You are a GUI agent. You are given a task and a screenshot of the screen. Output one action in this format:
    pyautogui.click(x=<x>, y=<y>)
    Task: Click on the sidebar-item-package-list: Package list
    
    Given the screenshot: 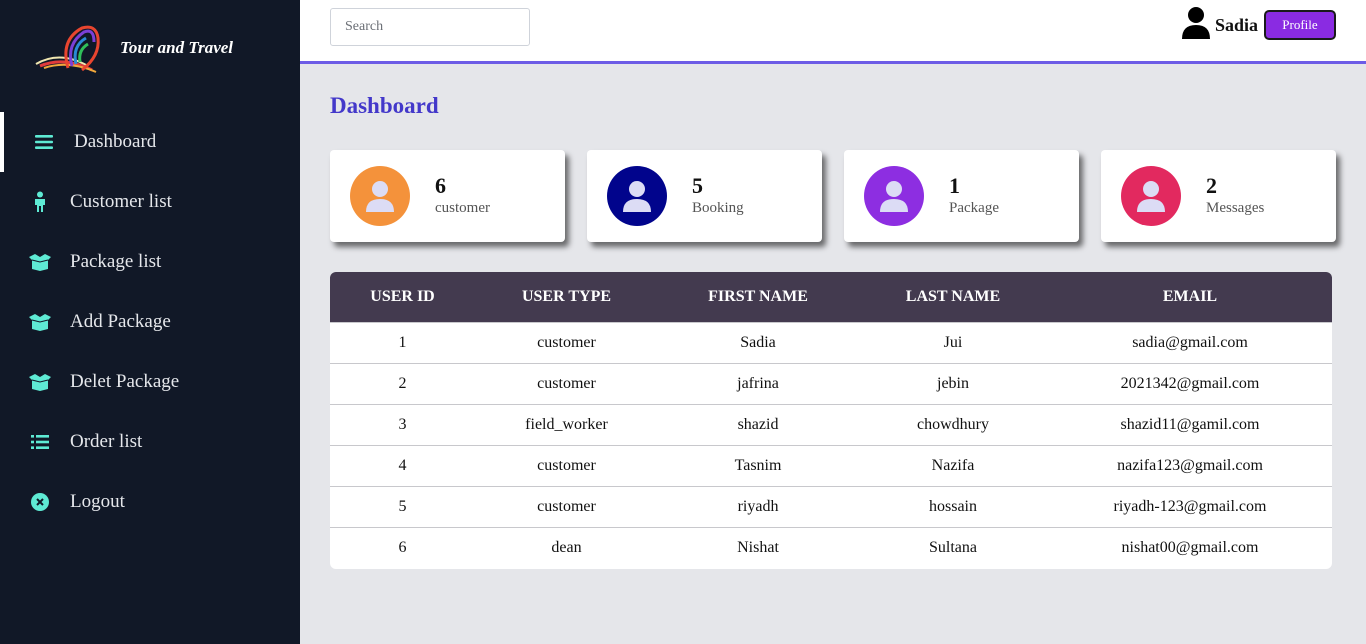 What is the action you would take?
    pyautogui.click(x=150, y=262)
    